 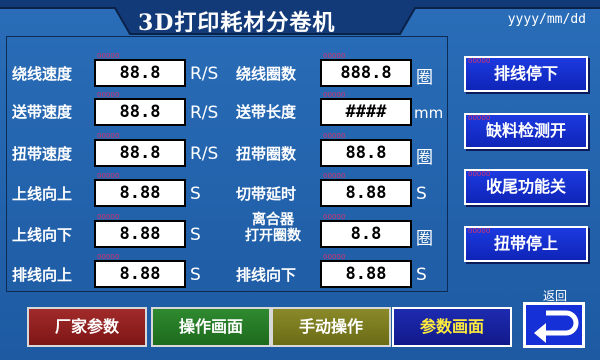 I want to click on label-traverse-down: 排线向下, so click(x=266, y=275).